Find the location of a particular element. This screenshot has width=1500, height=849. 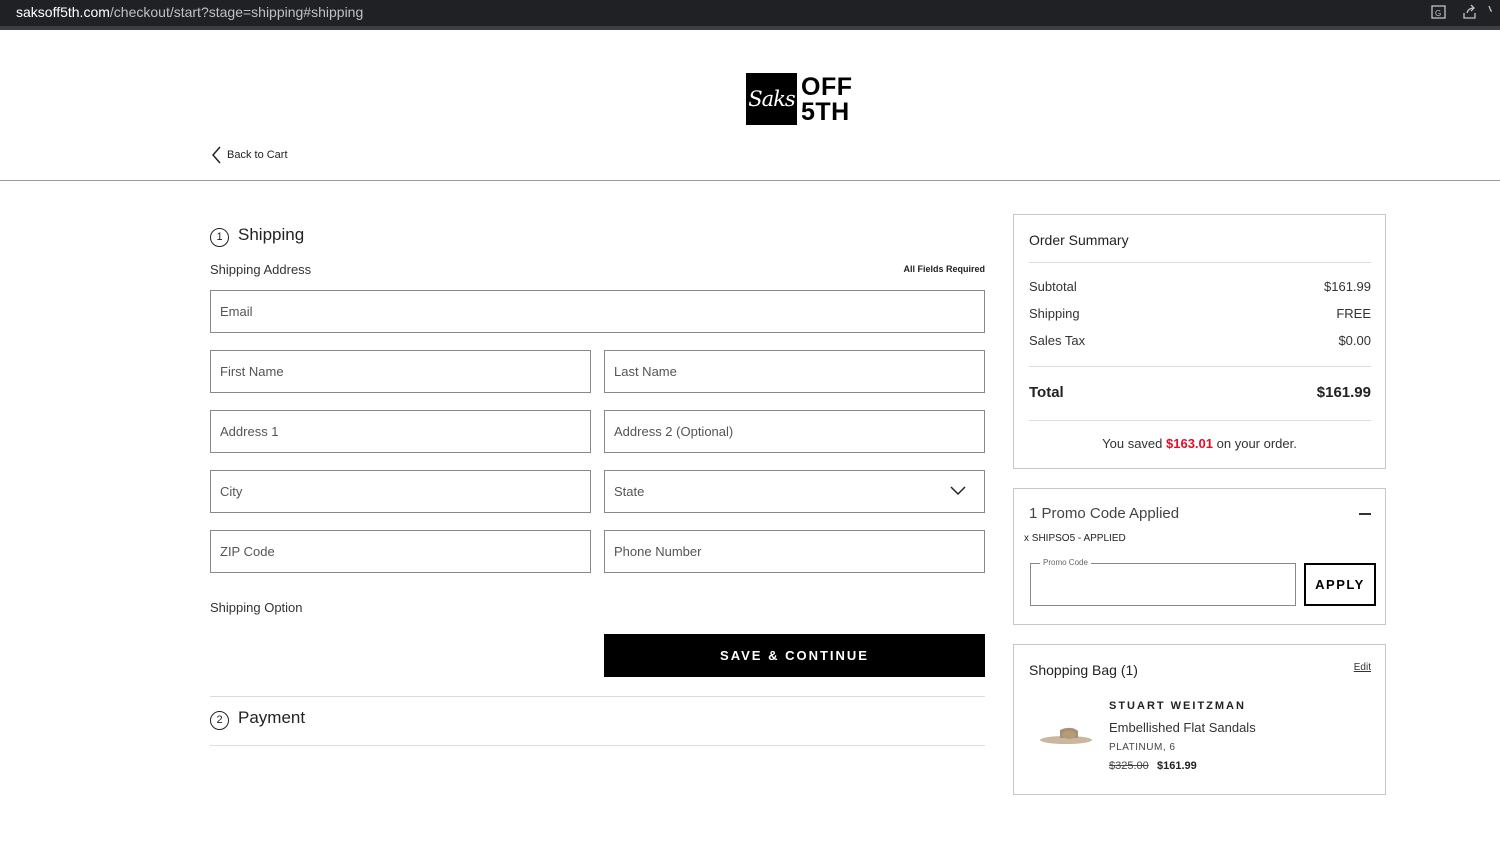

saks-off5th-logo: Saks OFF 5TH is located at coordinates (799, 99).